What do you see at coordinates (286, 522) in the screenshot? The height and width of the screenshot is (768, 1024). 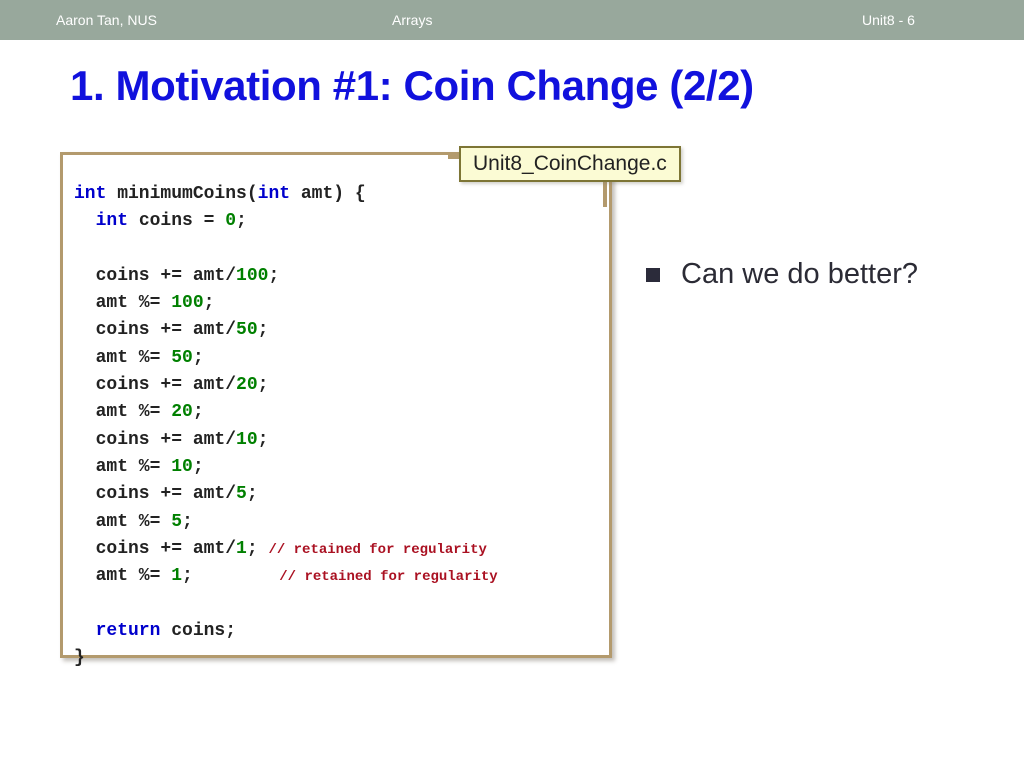 I see `code-line: amt %= 5;` at bounding box center [286, 522].